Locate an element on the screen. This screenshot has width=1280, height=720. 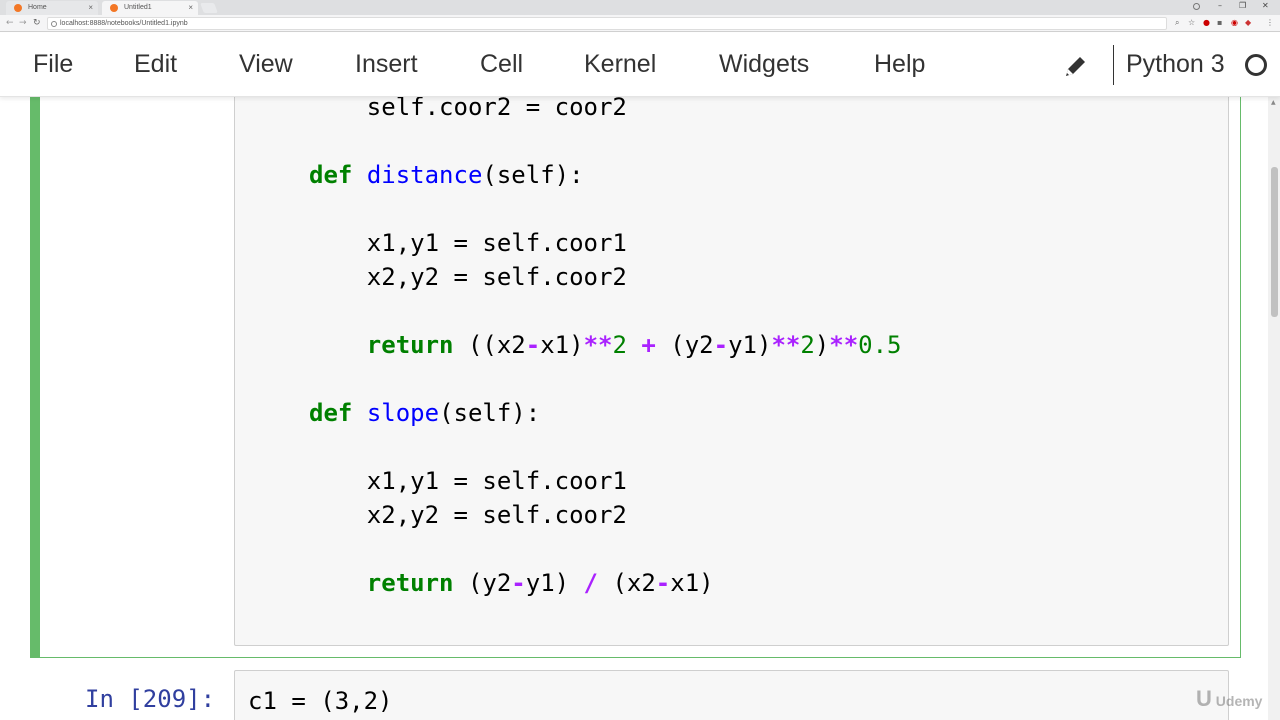
reload-icon: ↻ is located at coordinates (37, 23).